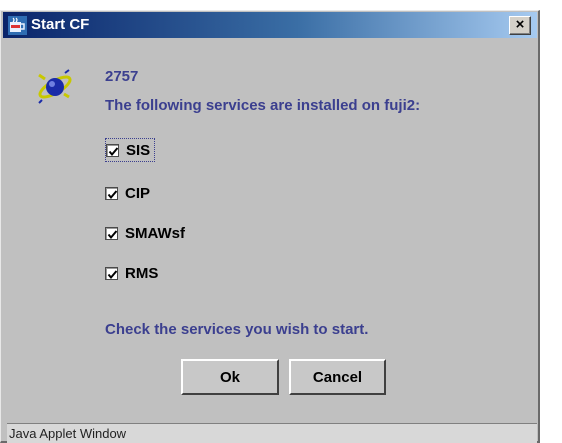 The width and height of the screenshot is (562, 443). I want to click on satellite-icon, so click(55, 87).